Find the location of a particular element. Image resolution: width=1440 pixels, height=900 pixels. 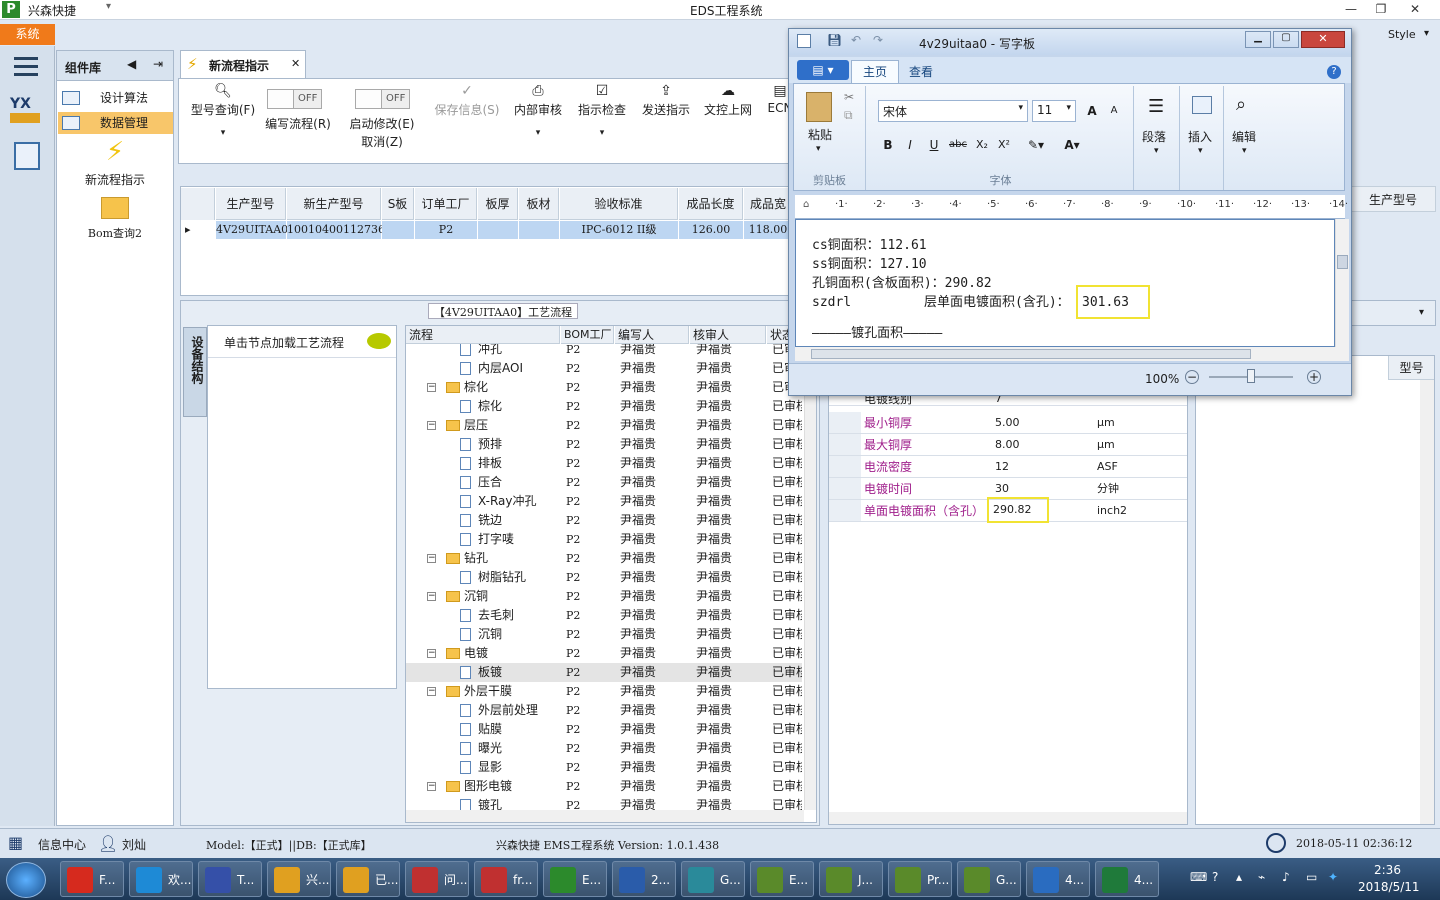

tree-folder-row: −棕化P2尹福贵尹福贵已审核 is located at coordinates (604, 387).